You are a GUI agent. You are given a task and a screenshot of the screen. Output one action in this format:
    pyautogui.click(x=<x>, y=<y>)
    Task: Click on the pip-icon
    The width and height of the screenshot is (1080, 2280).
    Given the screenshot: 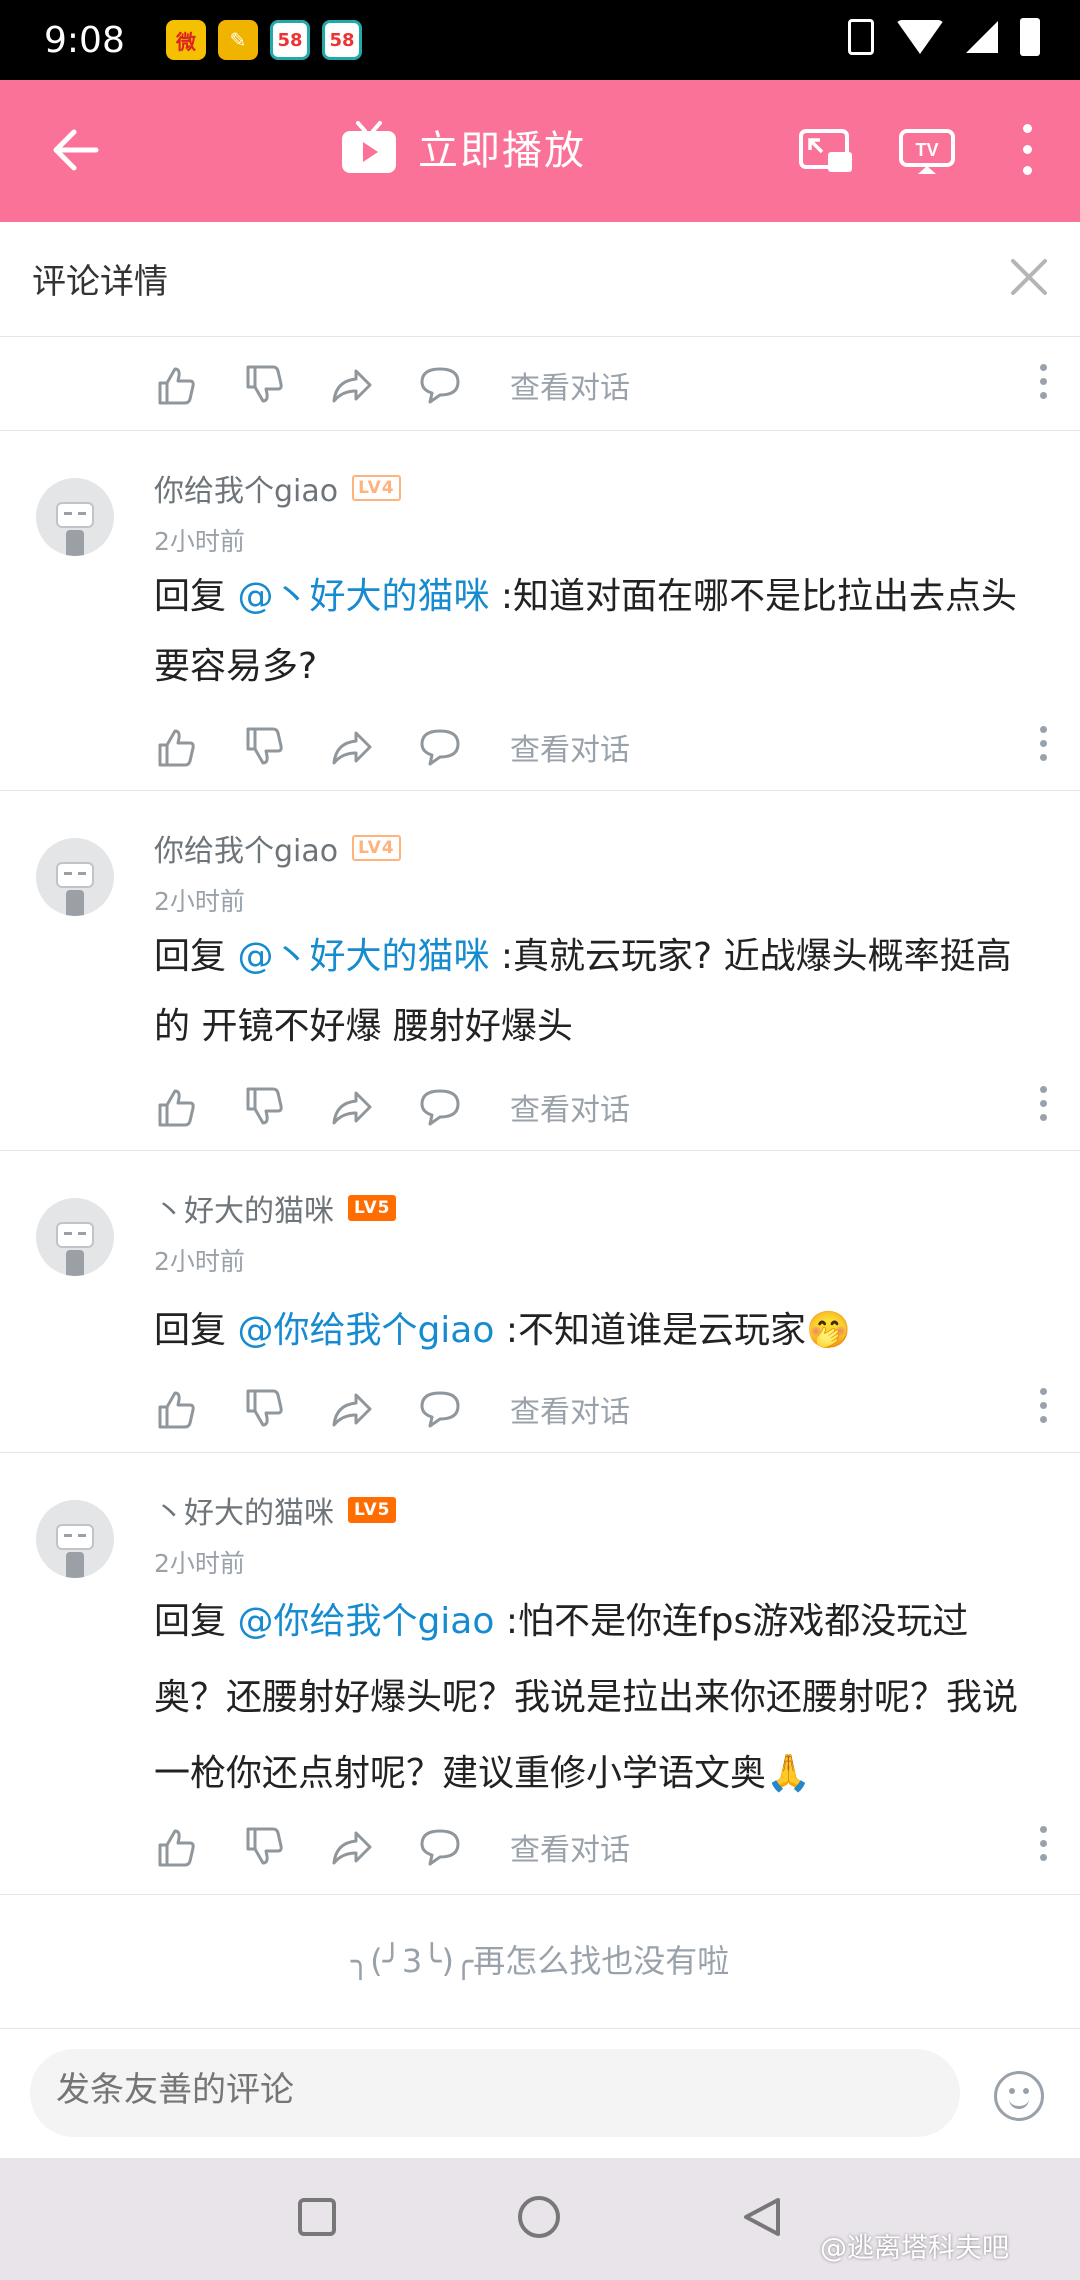 What is the action you would take?
    pyautogui.click(x=826, y=151)
    